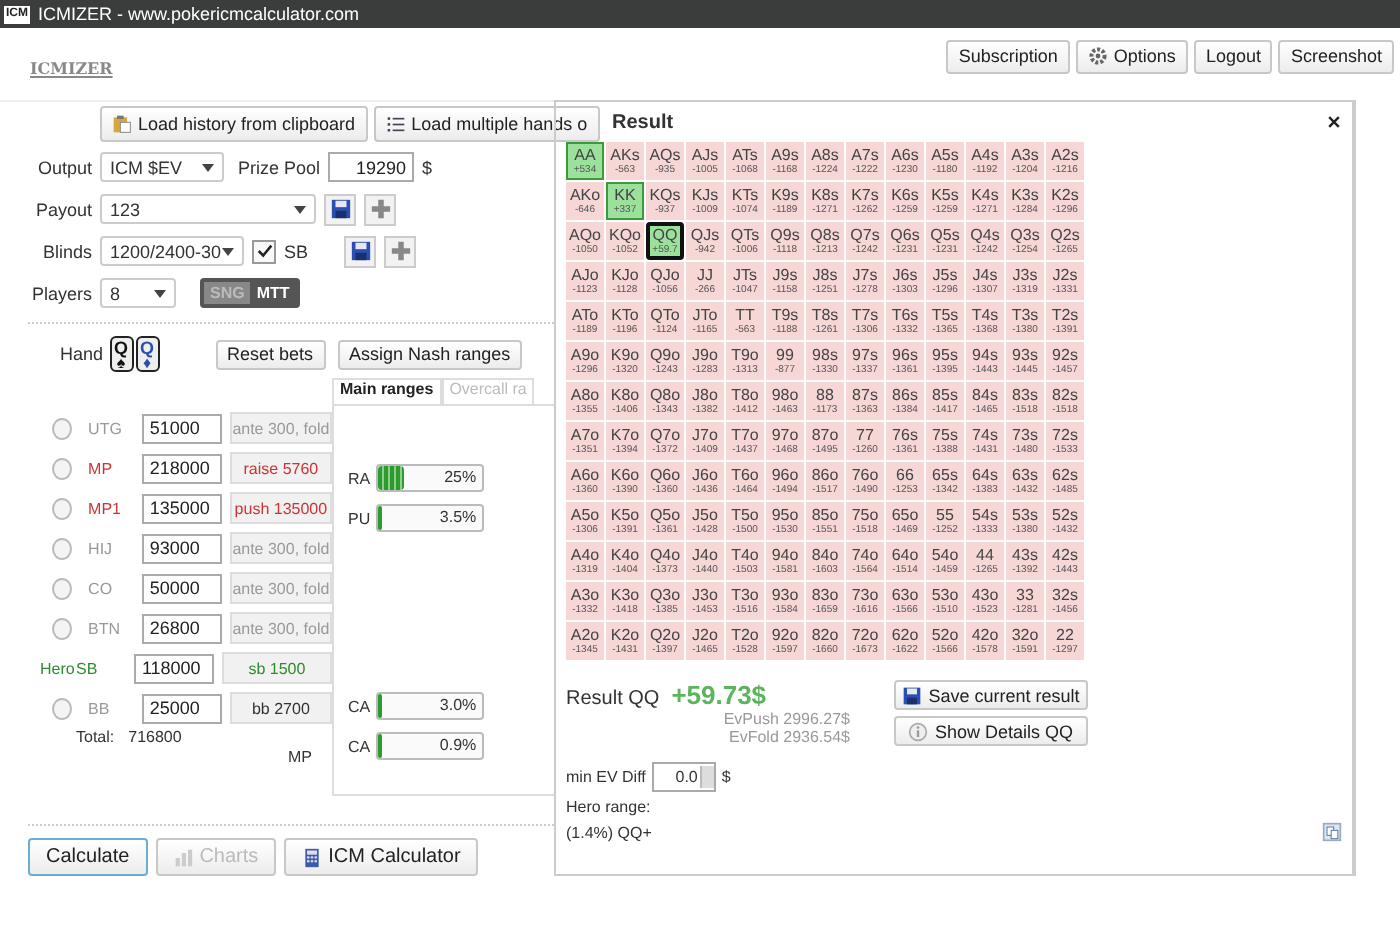 The height and width of the screenshot is (932, 1400). I want to click on clipboard-icon, so click(122, 124).